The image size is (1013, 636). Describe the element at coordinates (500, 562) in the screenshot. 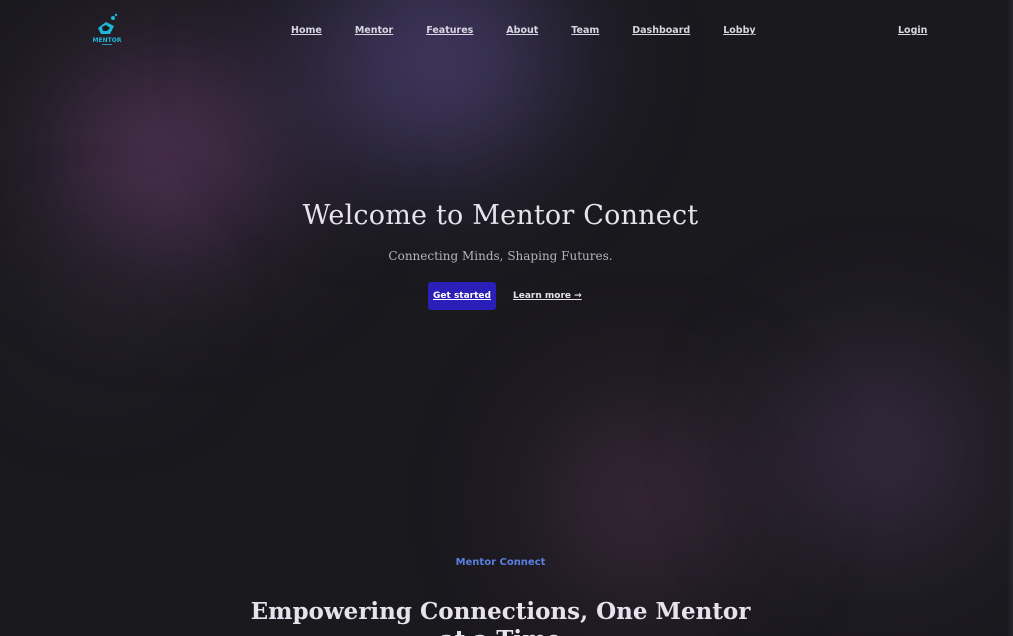

I see `section-kicker: Mentor Connect` at that location.